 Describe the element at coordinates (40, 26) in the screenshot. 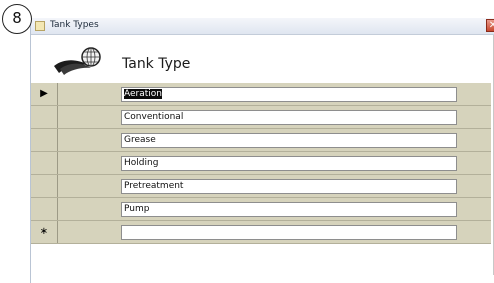

I see `form-icon` at that location.